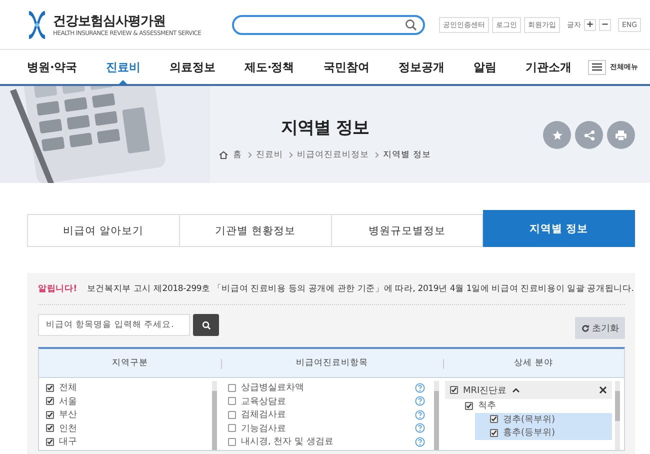  What do you see at coordinates (270, 155) in the screenshot?
I see `breadcrumb-link: 진료비` at bounding box center [270, 155].